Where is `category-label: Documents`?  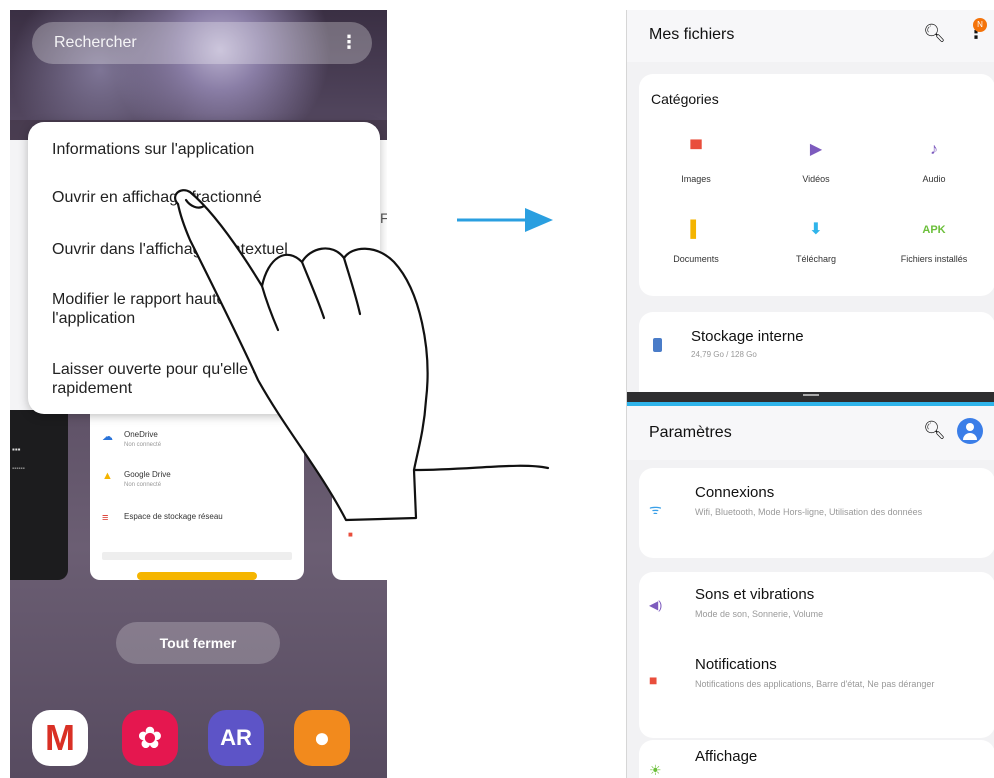
category-label: Documents is located at coordinates (696, 259).